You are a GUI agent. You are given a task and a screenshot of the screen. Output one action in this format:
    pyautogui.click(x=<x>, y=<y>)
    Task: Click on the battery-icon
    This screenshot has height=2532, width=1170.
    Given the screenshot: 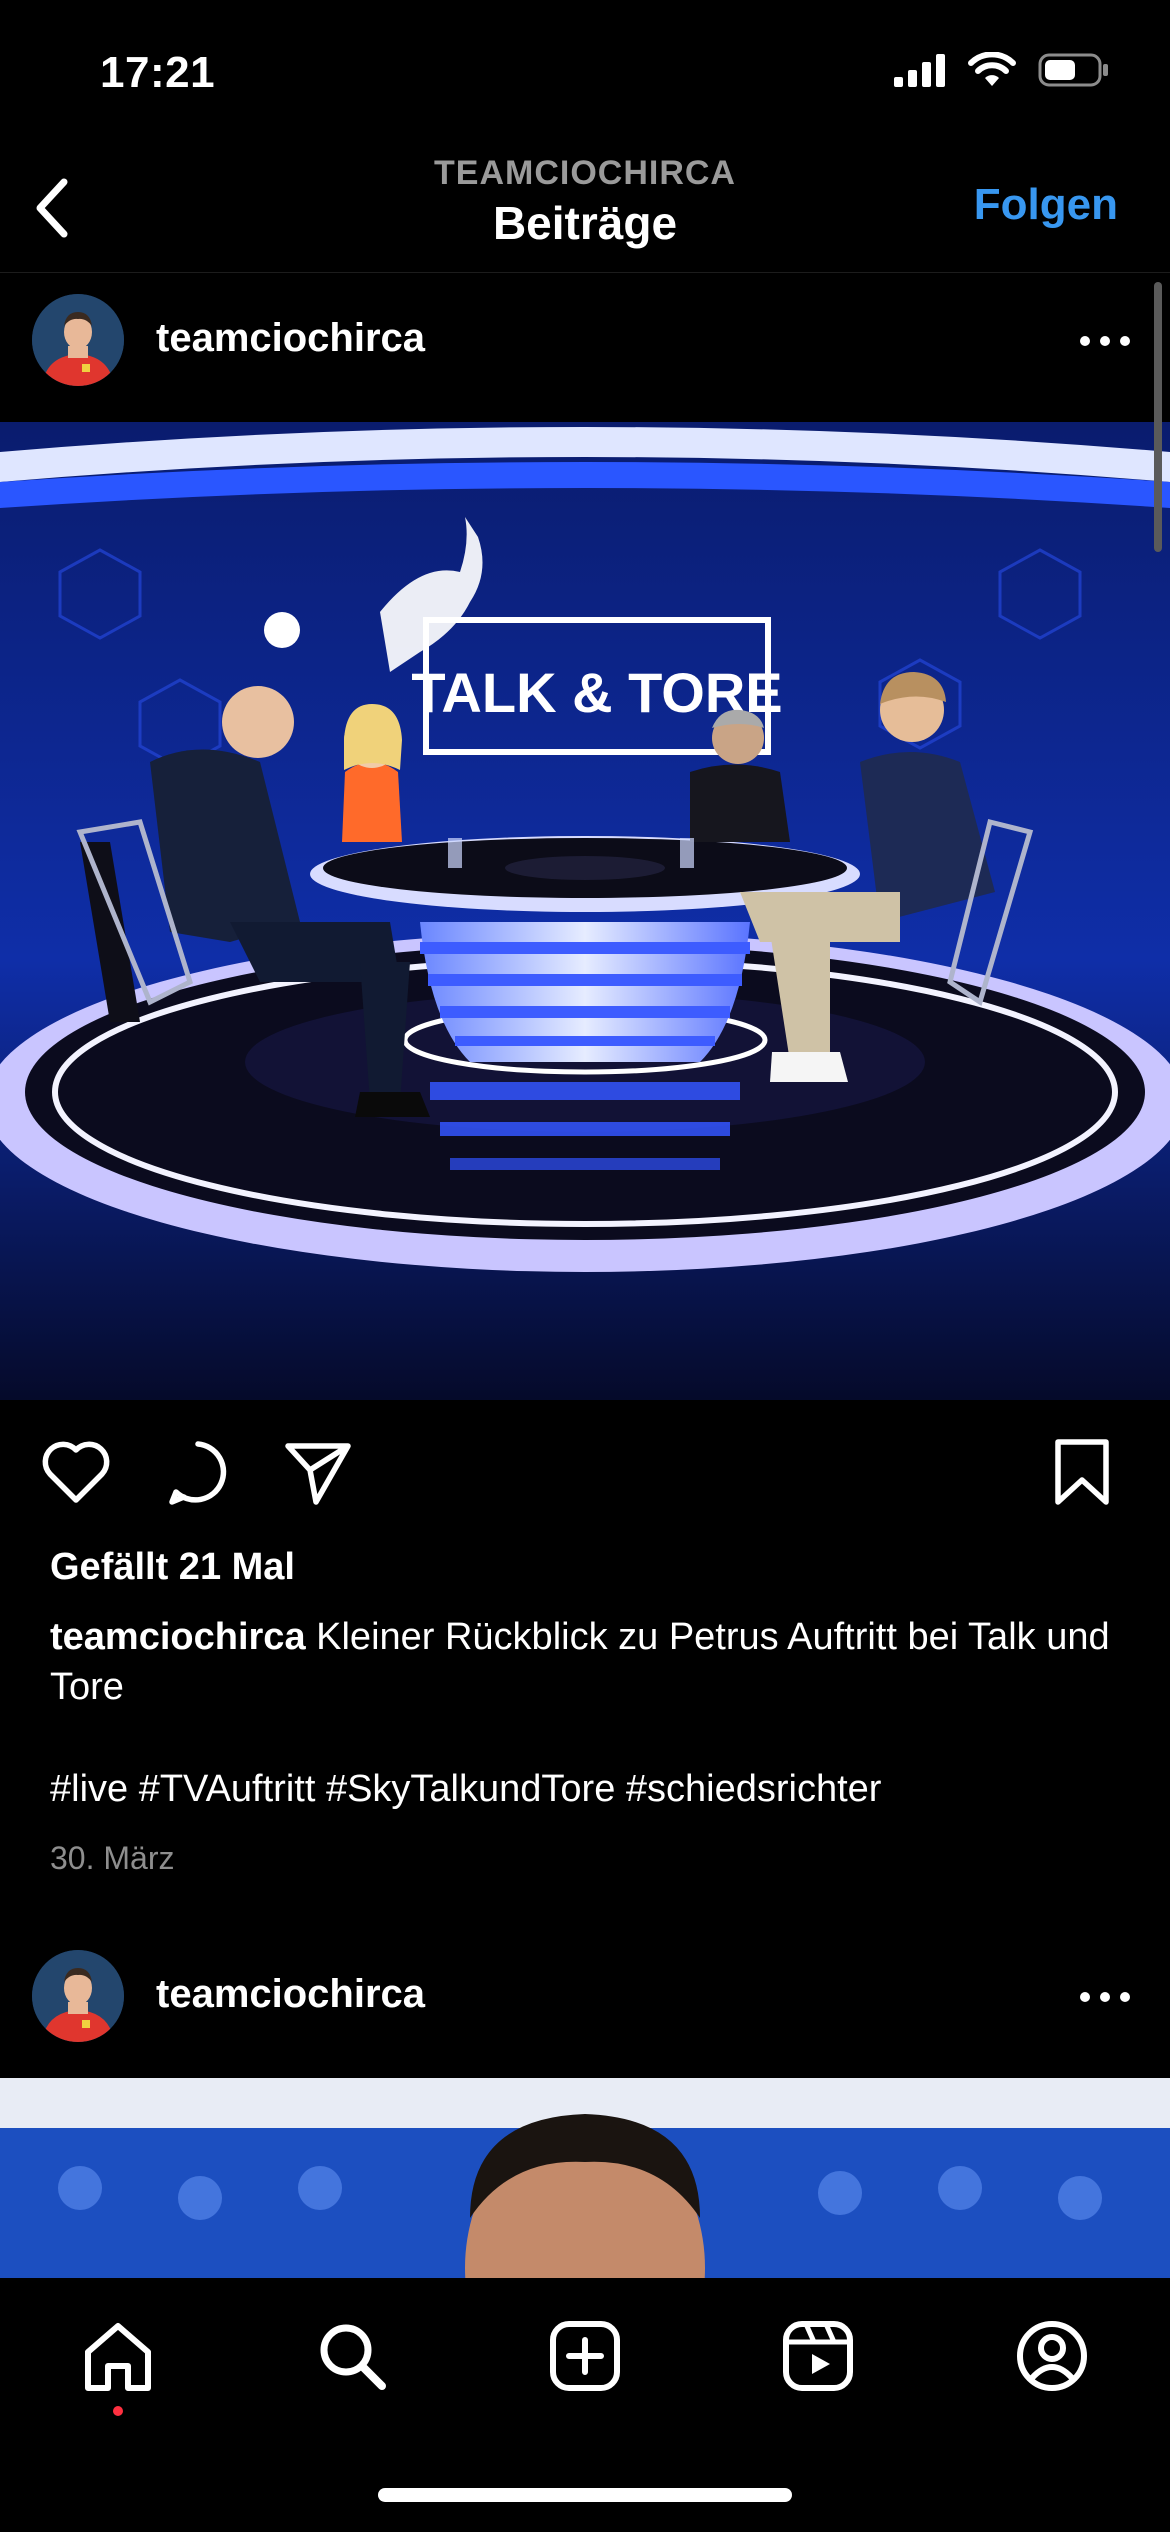 What is the action you would take?
    pyautogui.click(x=1073, y=70)
    